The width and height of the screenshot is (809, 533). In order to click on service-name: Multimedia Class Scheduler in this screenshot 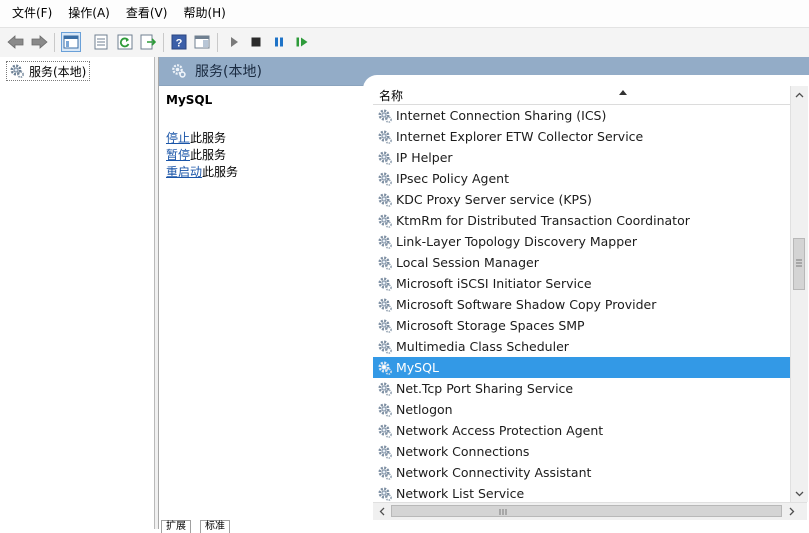, I will do `click(482, 346)`.